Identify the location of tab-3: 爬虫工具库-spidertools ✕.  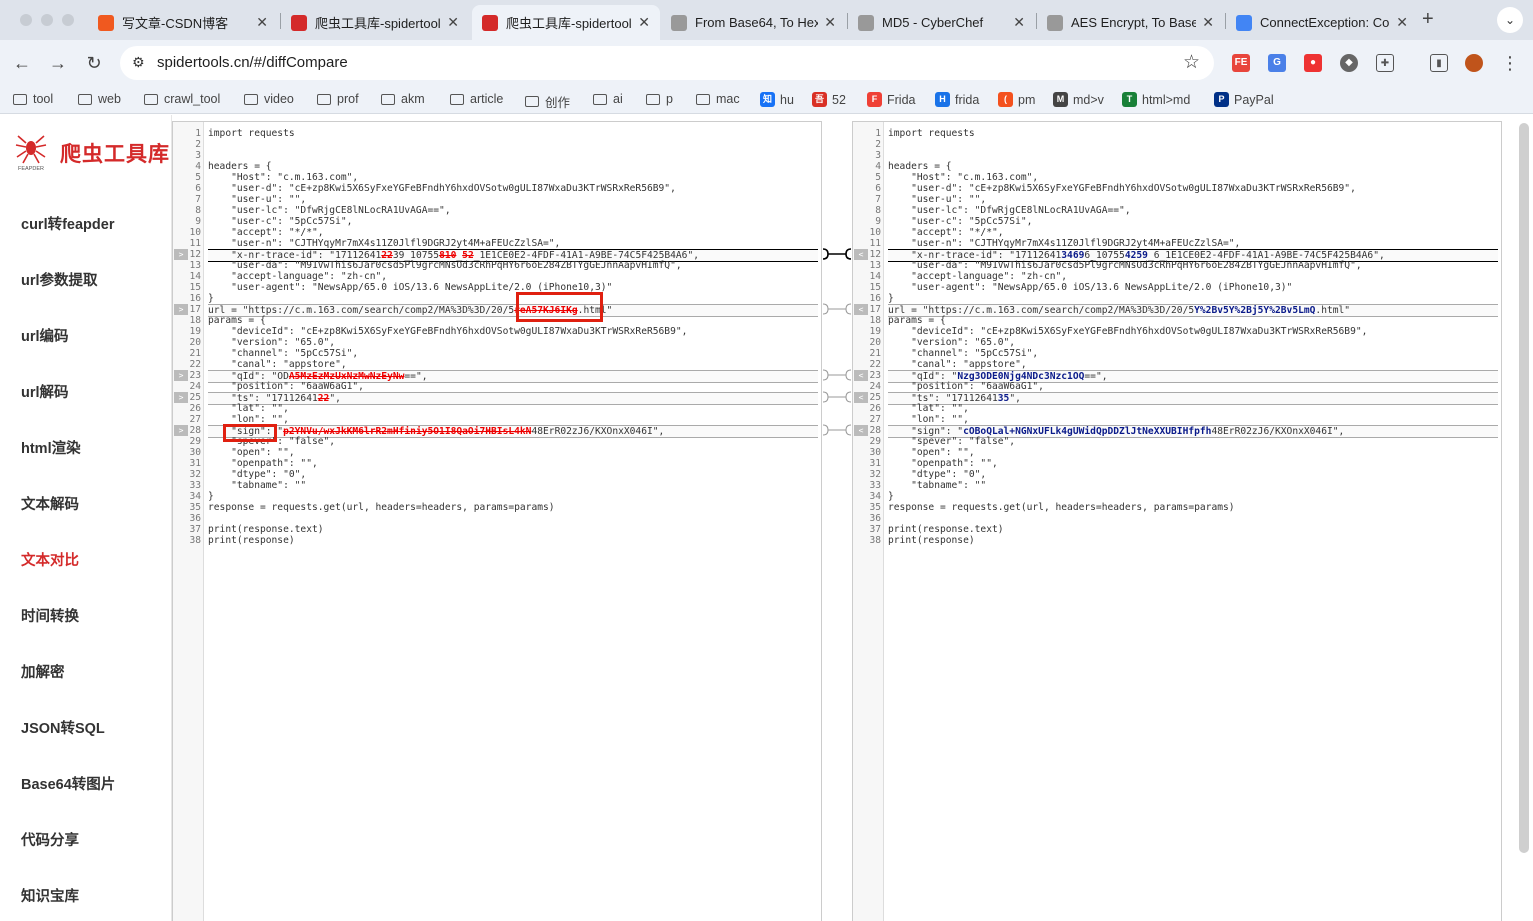
(566, 22).